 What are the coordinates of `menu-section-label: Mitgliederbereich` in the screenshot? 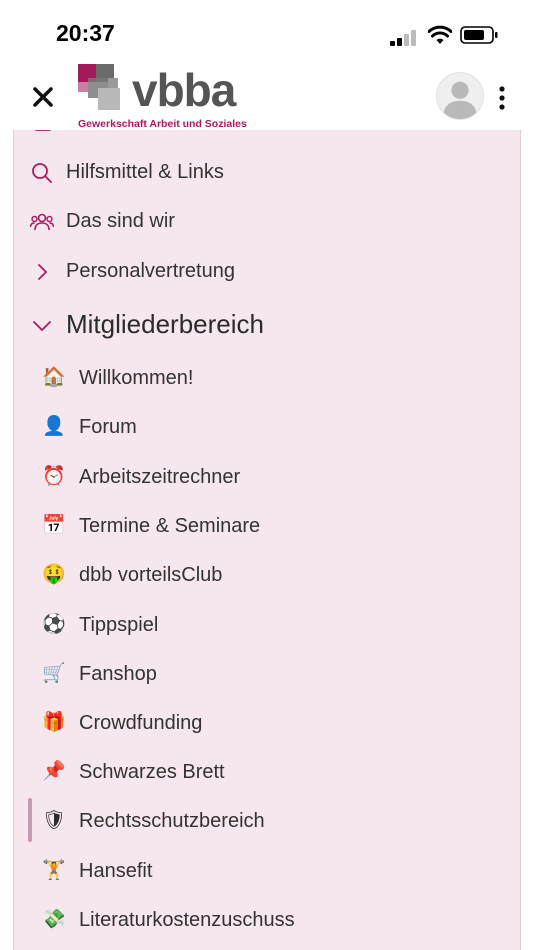 It's located at (165, 323).